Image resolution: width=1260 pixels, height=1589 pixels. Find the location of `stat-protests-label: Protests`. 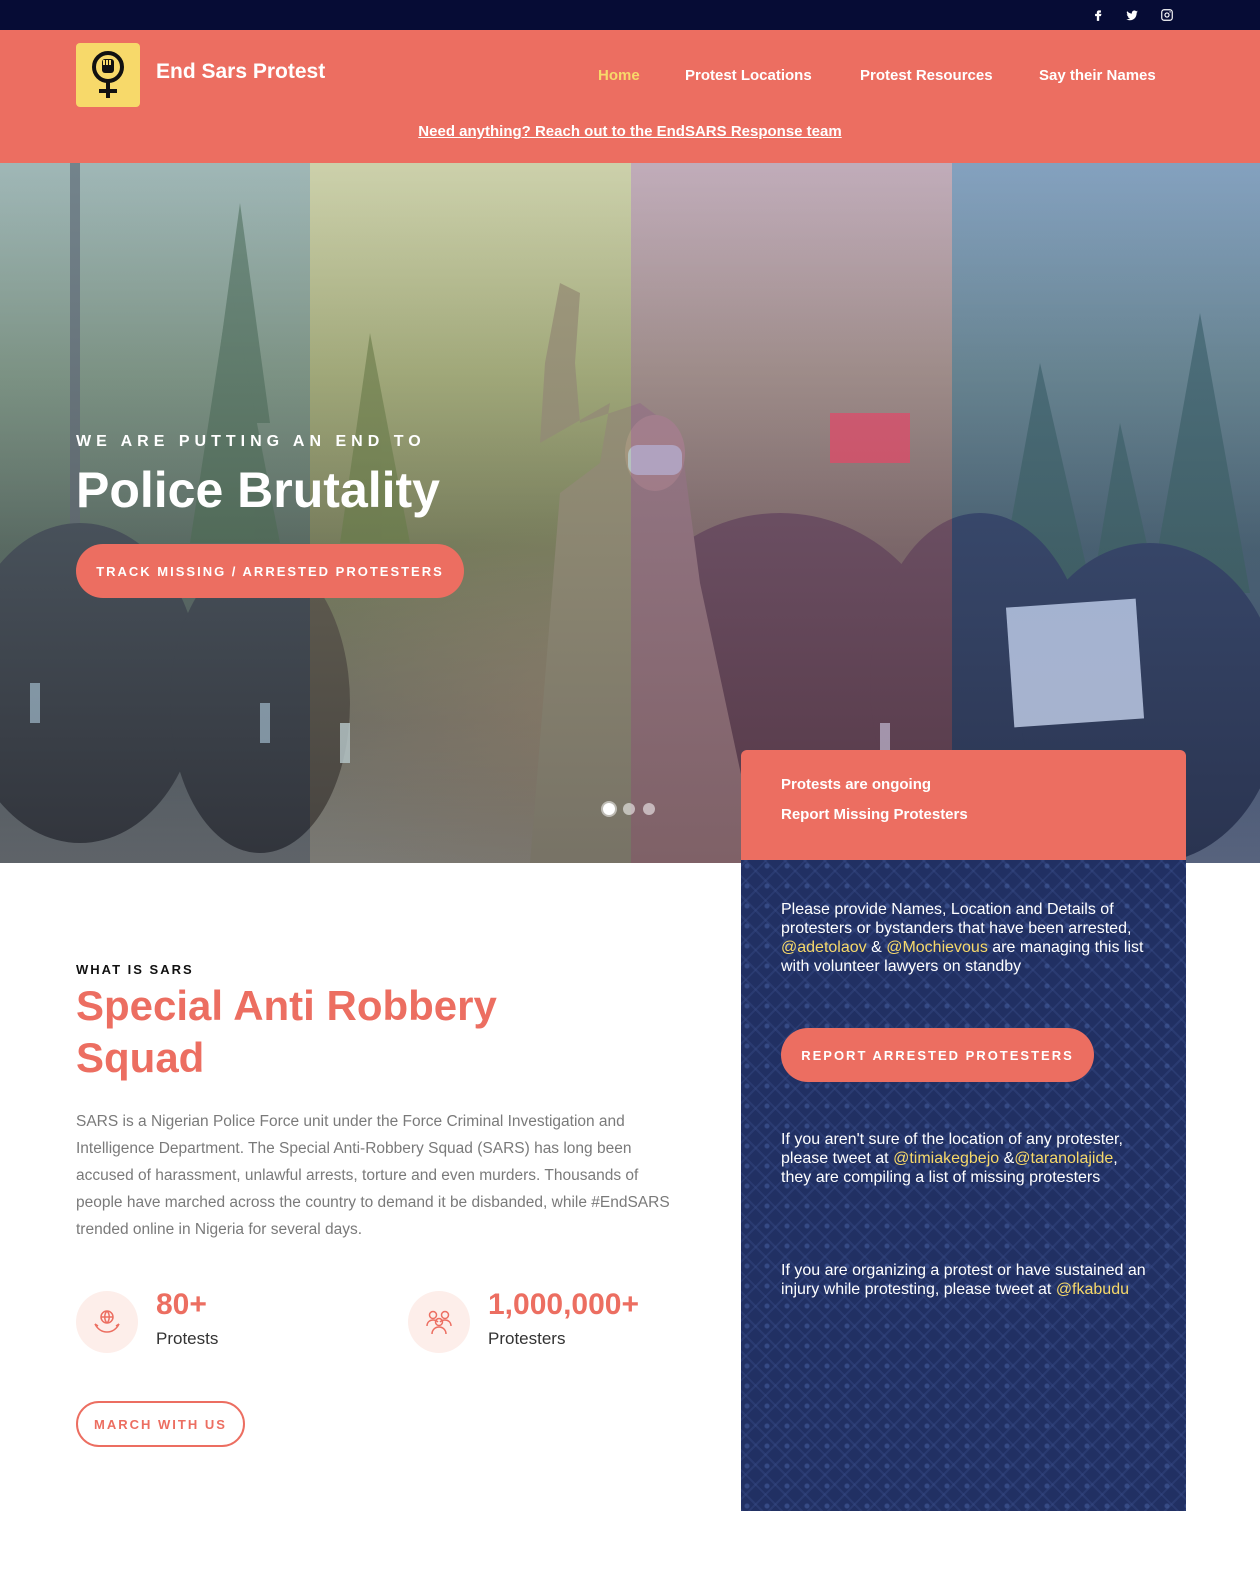

stat-protests-label: Protests is located at coordinates (187, 1338).